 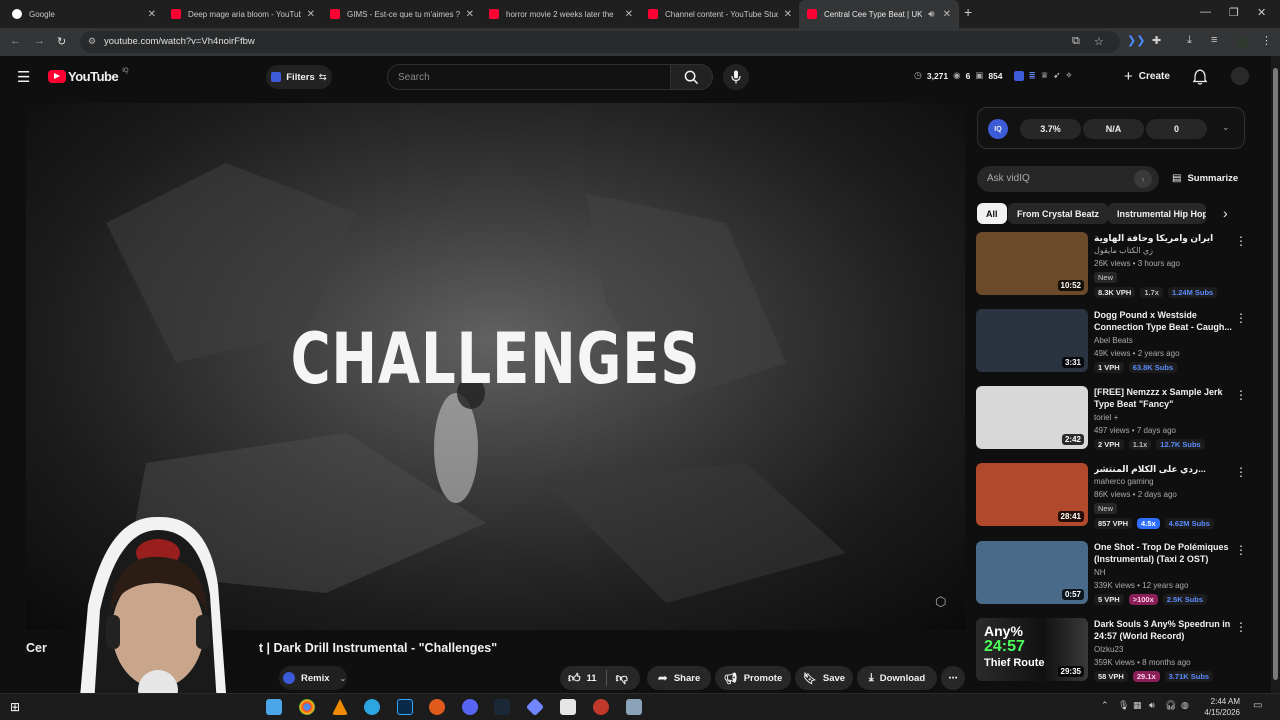 I want to click on speaker-icon: 🔊︎, so click(x=931, y=14).